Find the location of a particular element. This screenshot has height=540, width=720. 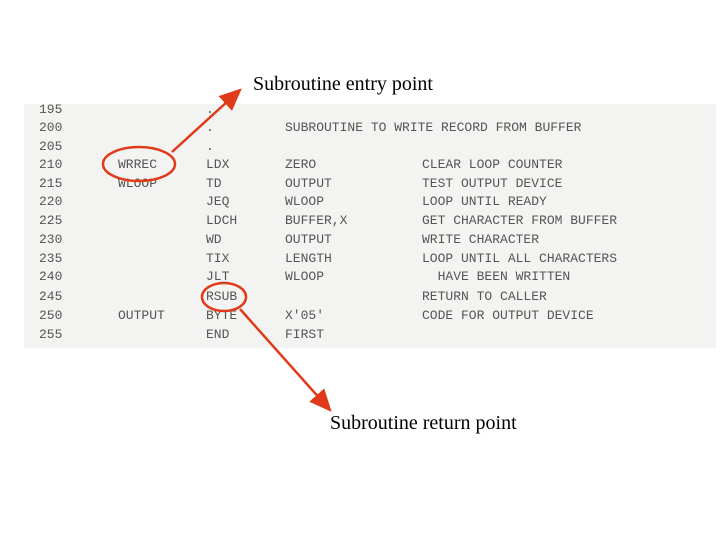

return-arrow is located at coordinates (285, 360).